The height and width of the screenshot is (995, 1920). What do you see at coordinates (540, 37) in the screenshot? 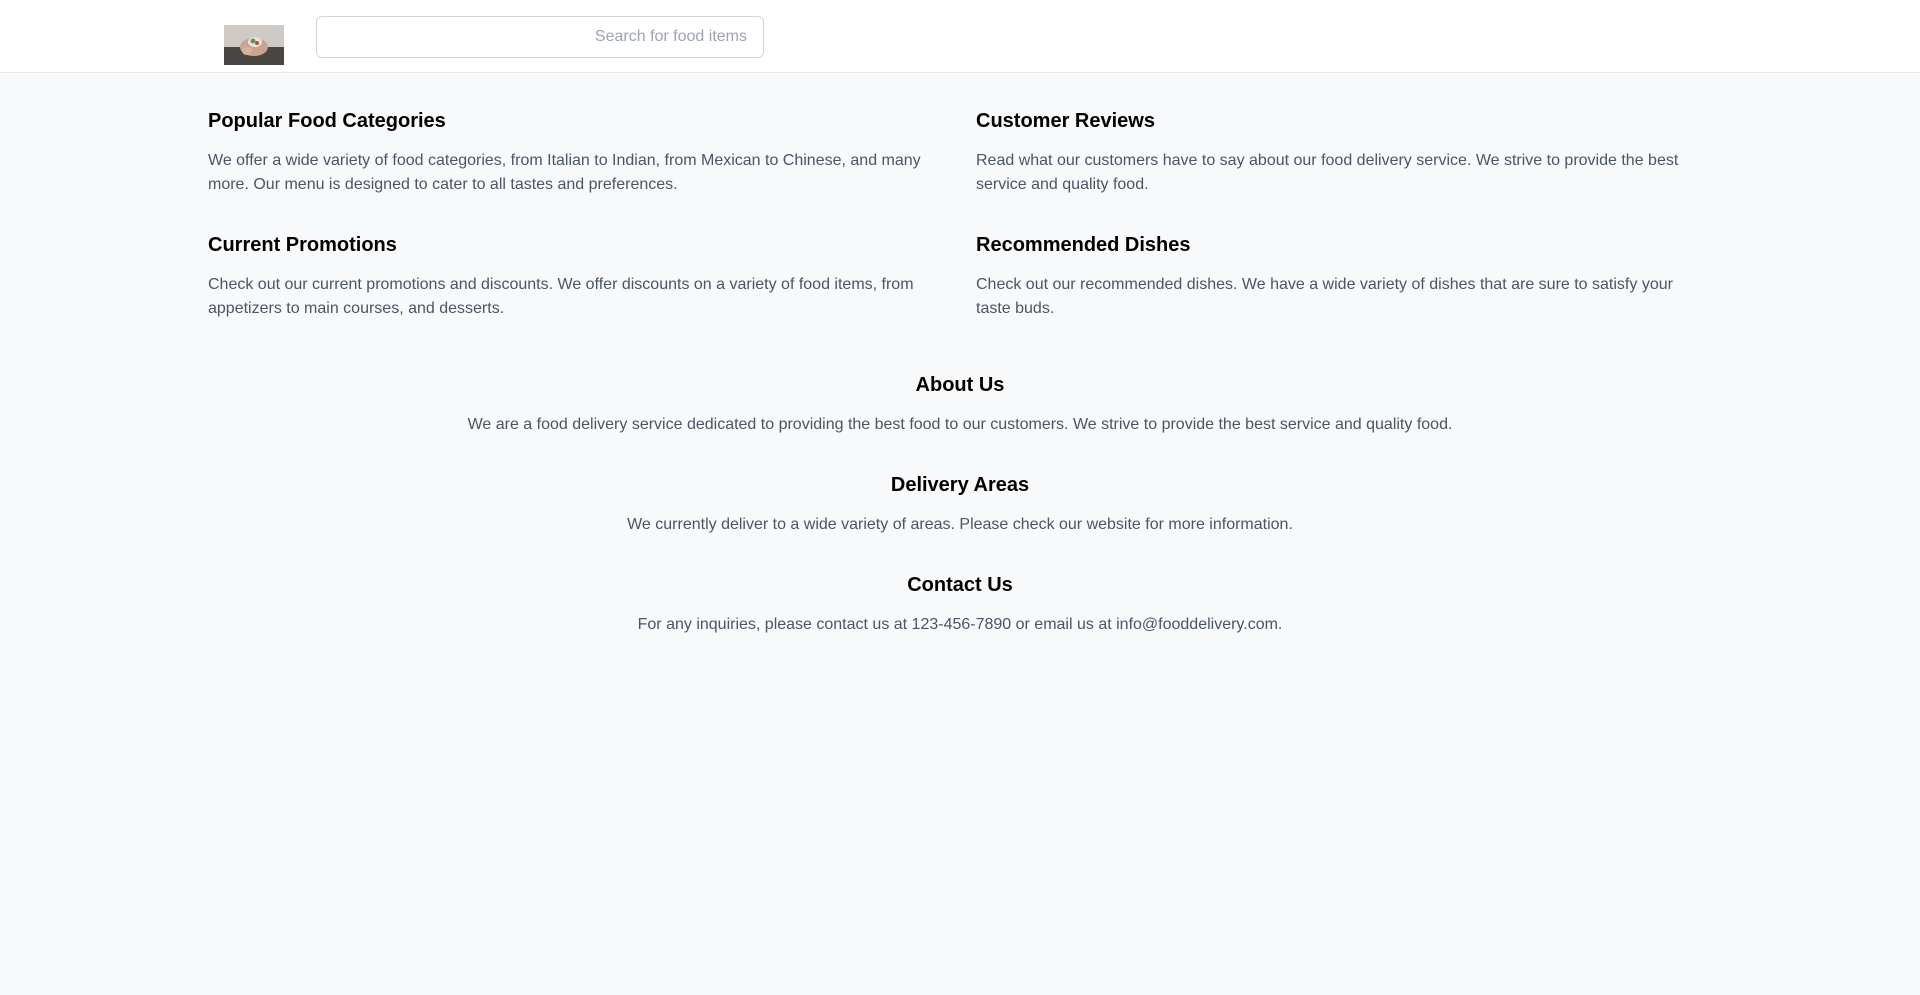
I see `search-input` at bounding box center [540, 37].